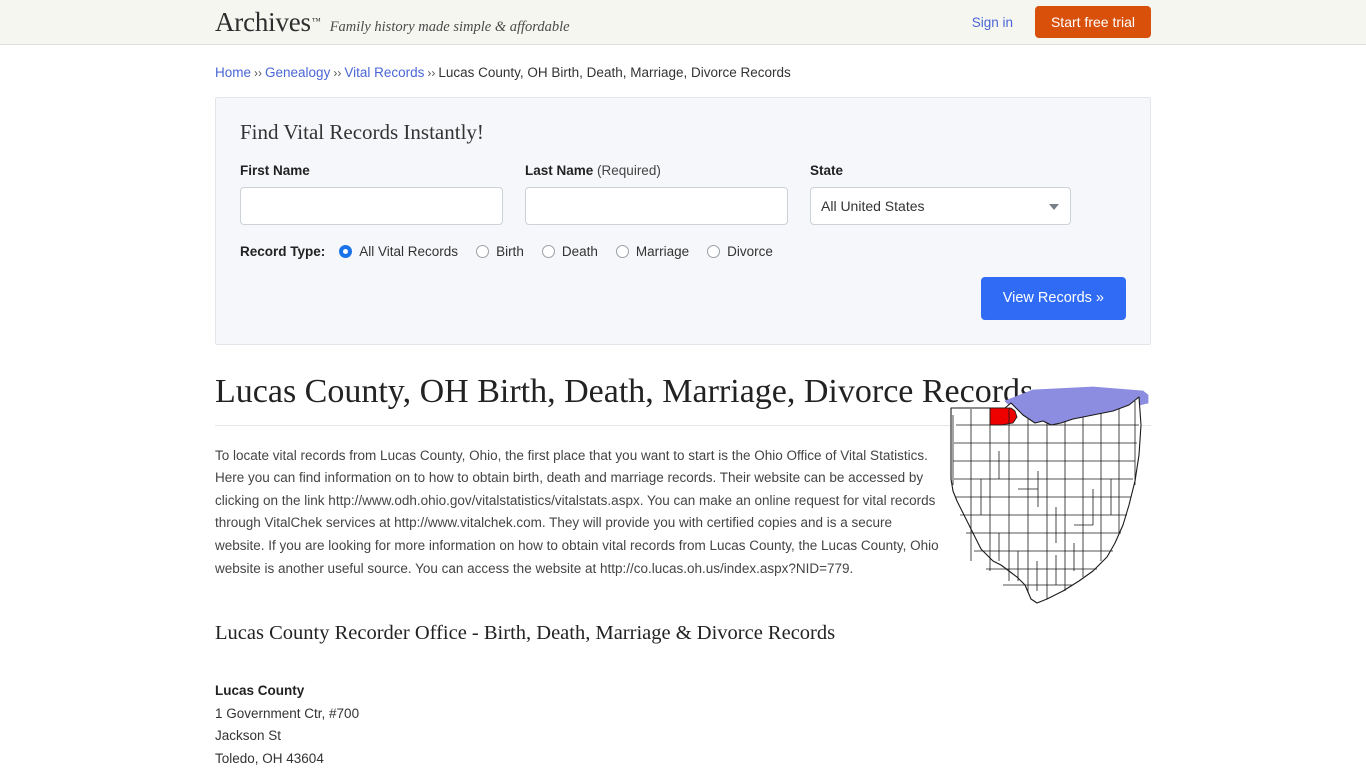 The image size is (1366, 768). I want to click on ohio-outline, so click(1046, 500).